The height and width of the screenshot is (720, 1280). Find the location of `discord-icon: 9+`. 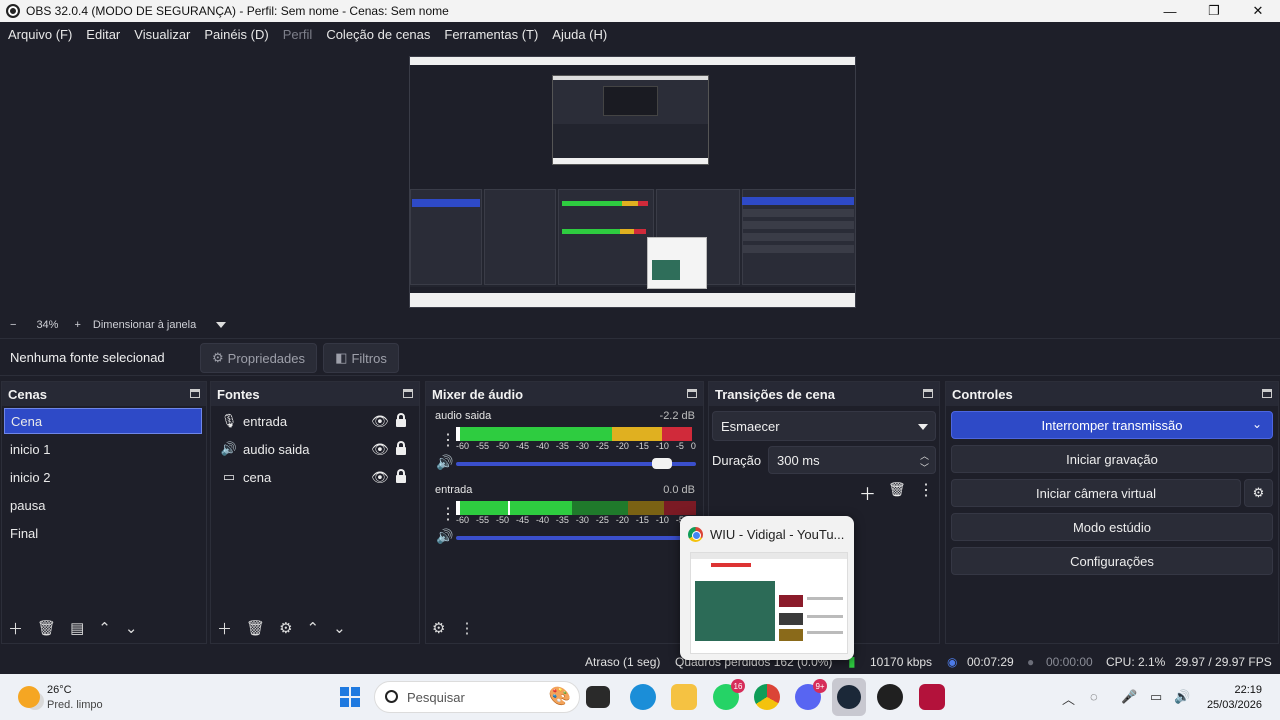

discord-icon: 9+ is located at coordinates (811, 694).